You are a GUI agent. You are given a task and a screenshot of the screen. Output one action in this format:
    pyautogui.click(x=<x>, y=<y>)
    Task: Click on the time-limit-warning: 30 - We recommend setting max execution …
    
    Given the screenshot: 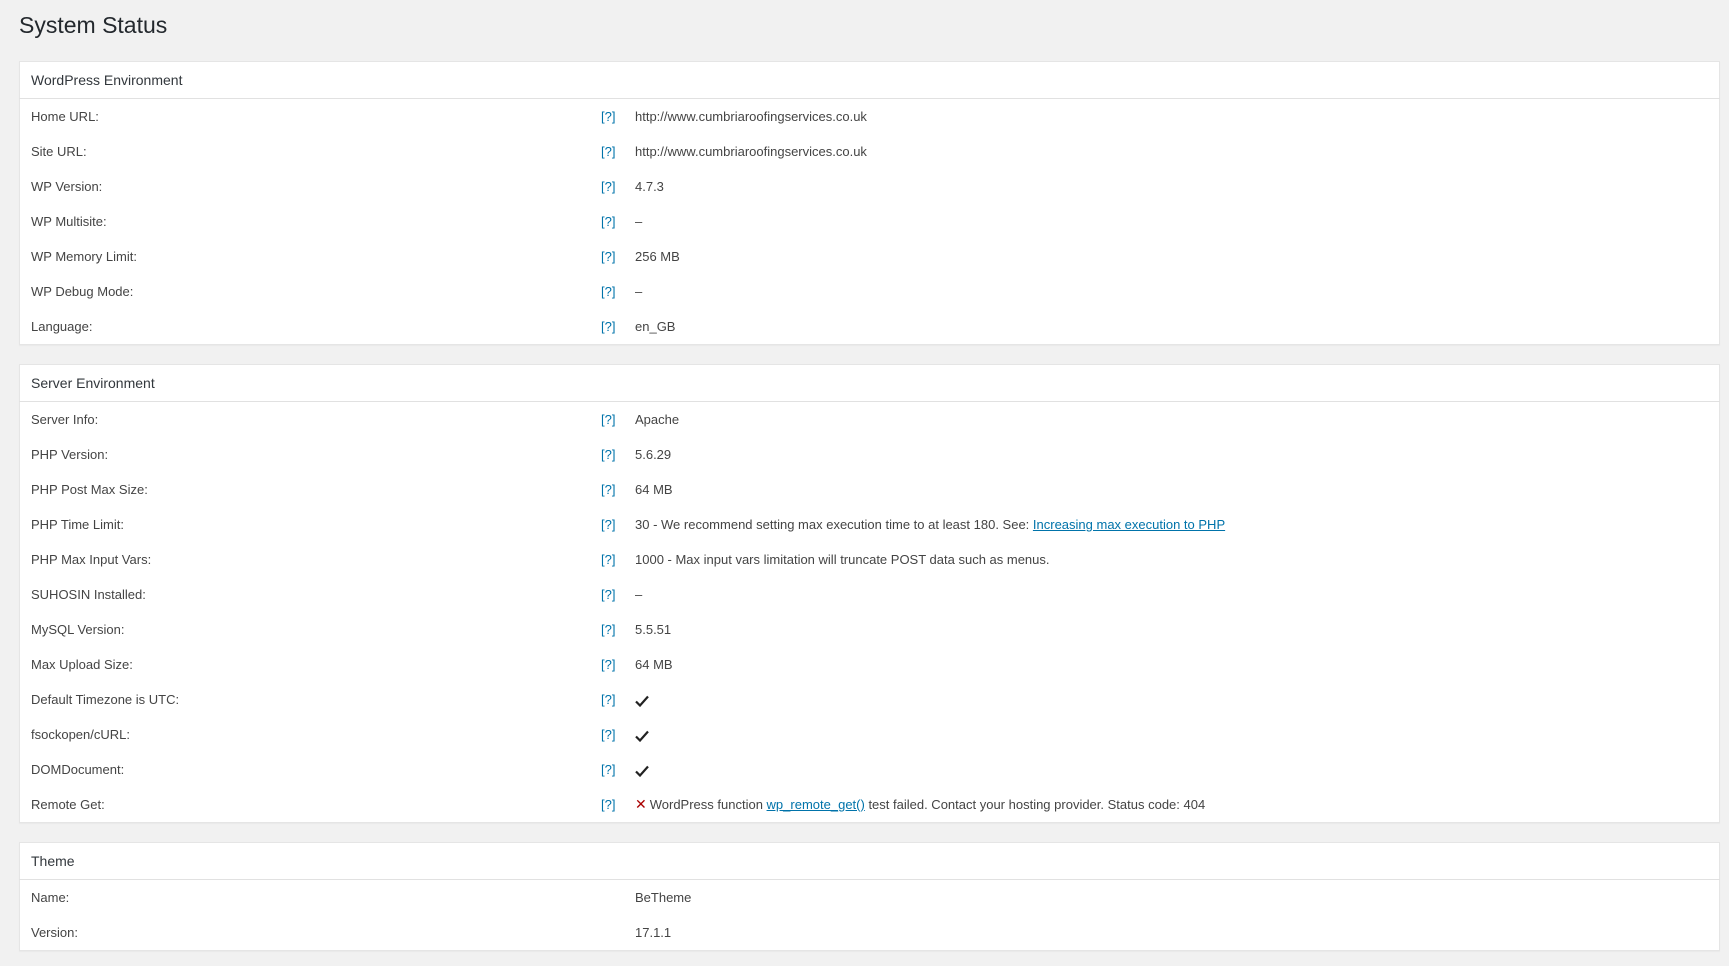 What is the action you would take?
    pyautogui.click(x=1177, y=524)
    